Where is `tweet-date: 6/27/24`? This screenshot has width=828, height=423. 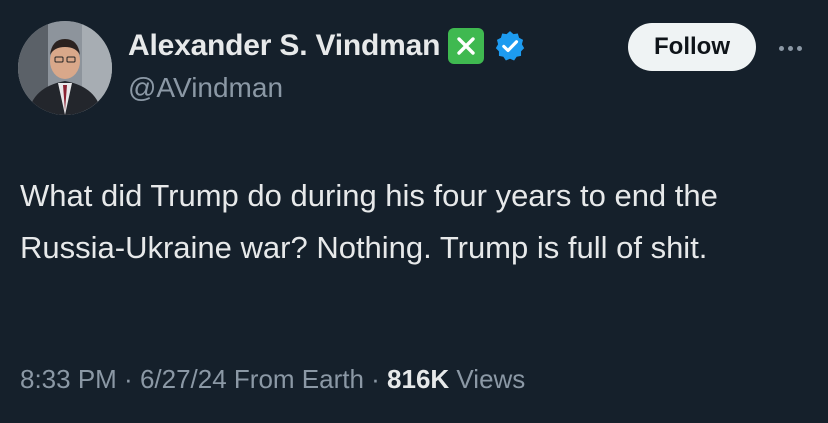 tweet-date: 6/27/24 is located at coordinates (183, 379).